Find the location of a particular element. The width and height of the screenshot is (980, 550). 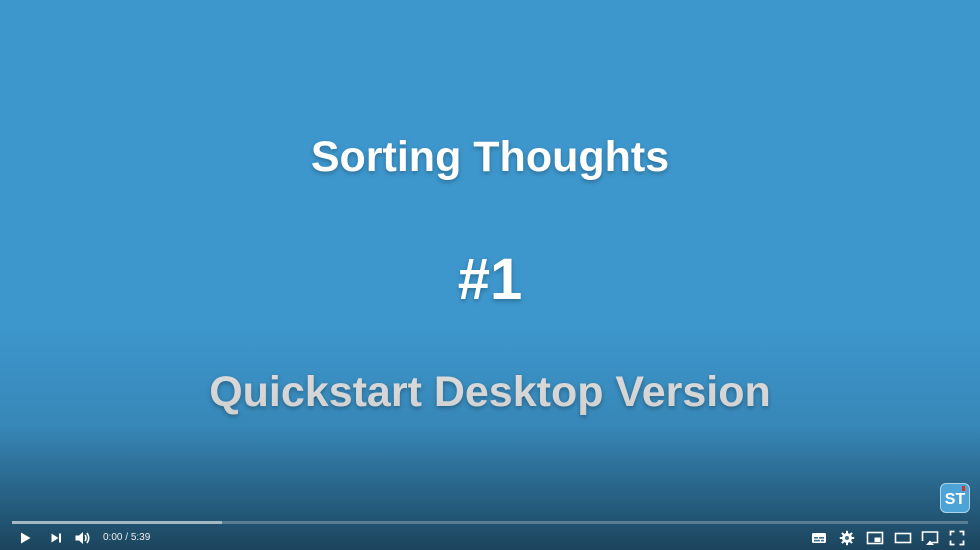

player-controls: 0:00 / 5:39 is located at coordinates (490, 537).